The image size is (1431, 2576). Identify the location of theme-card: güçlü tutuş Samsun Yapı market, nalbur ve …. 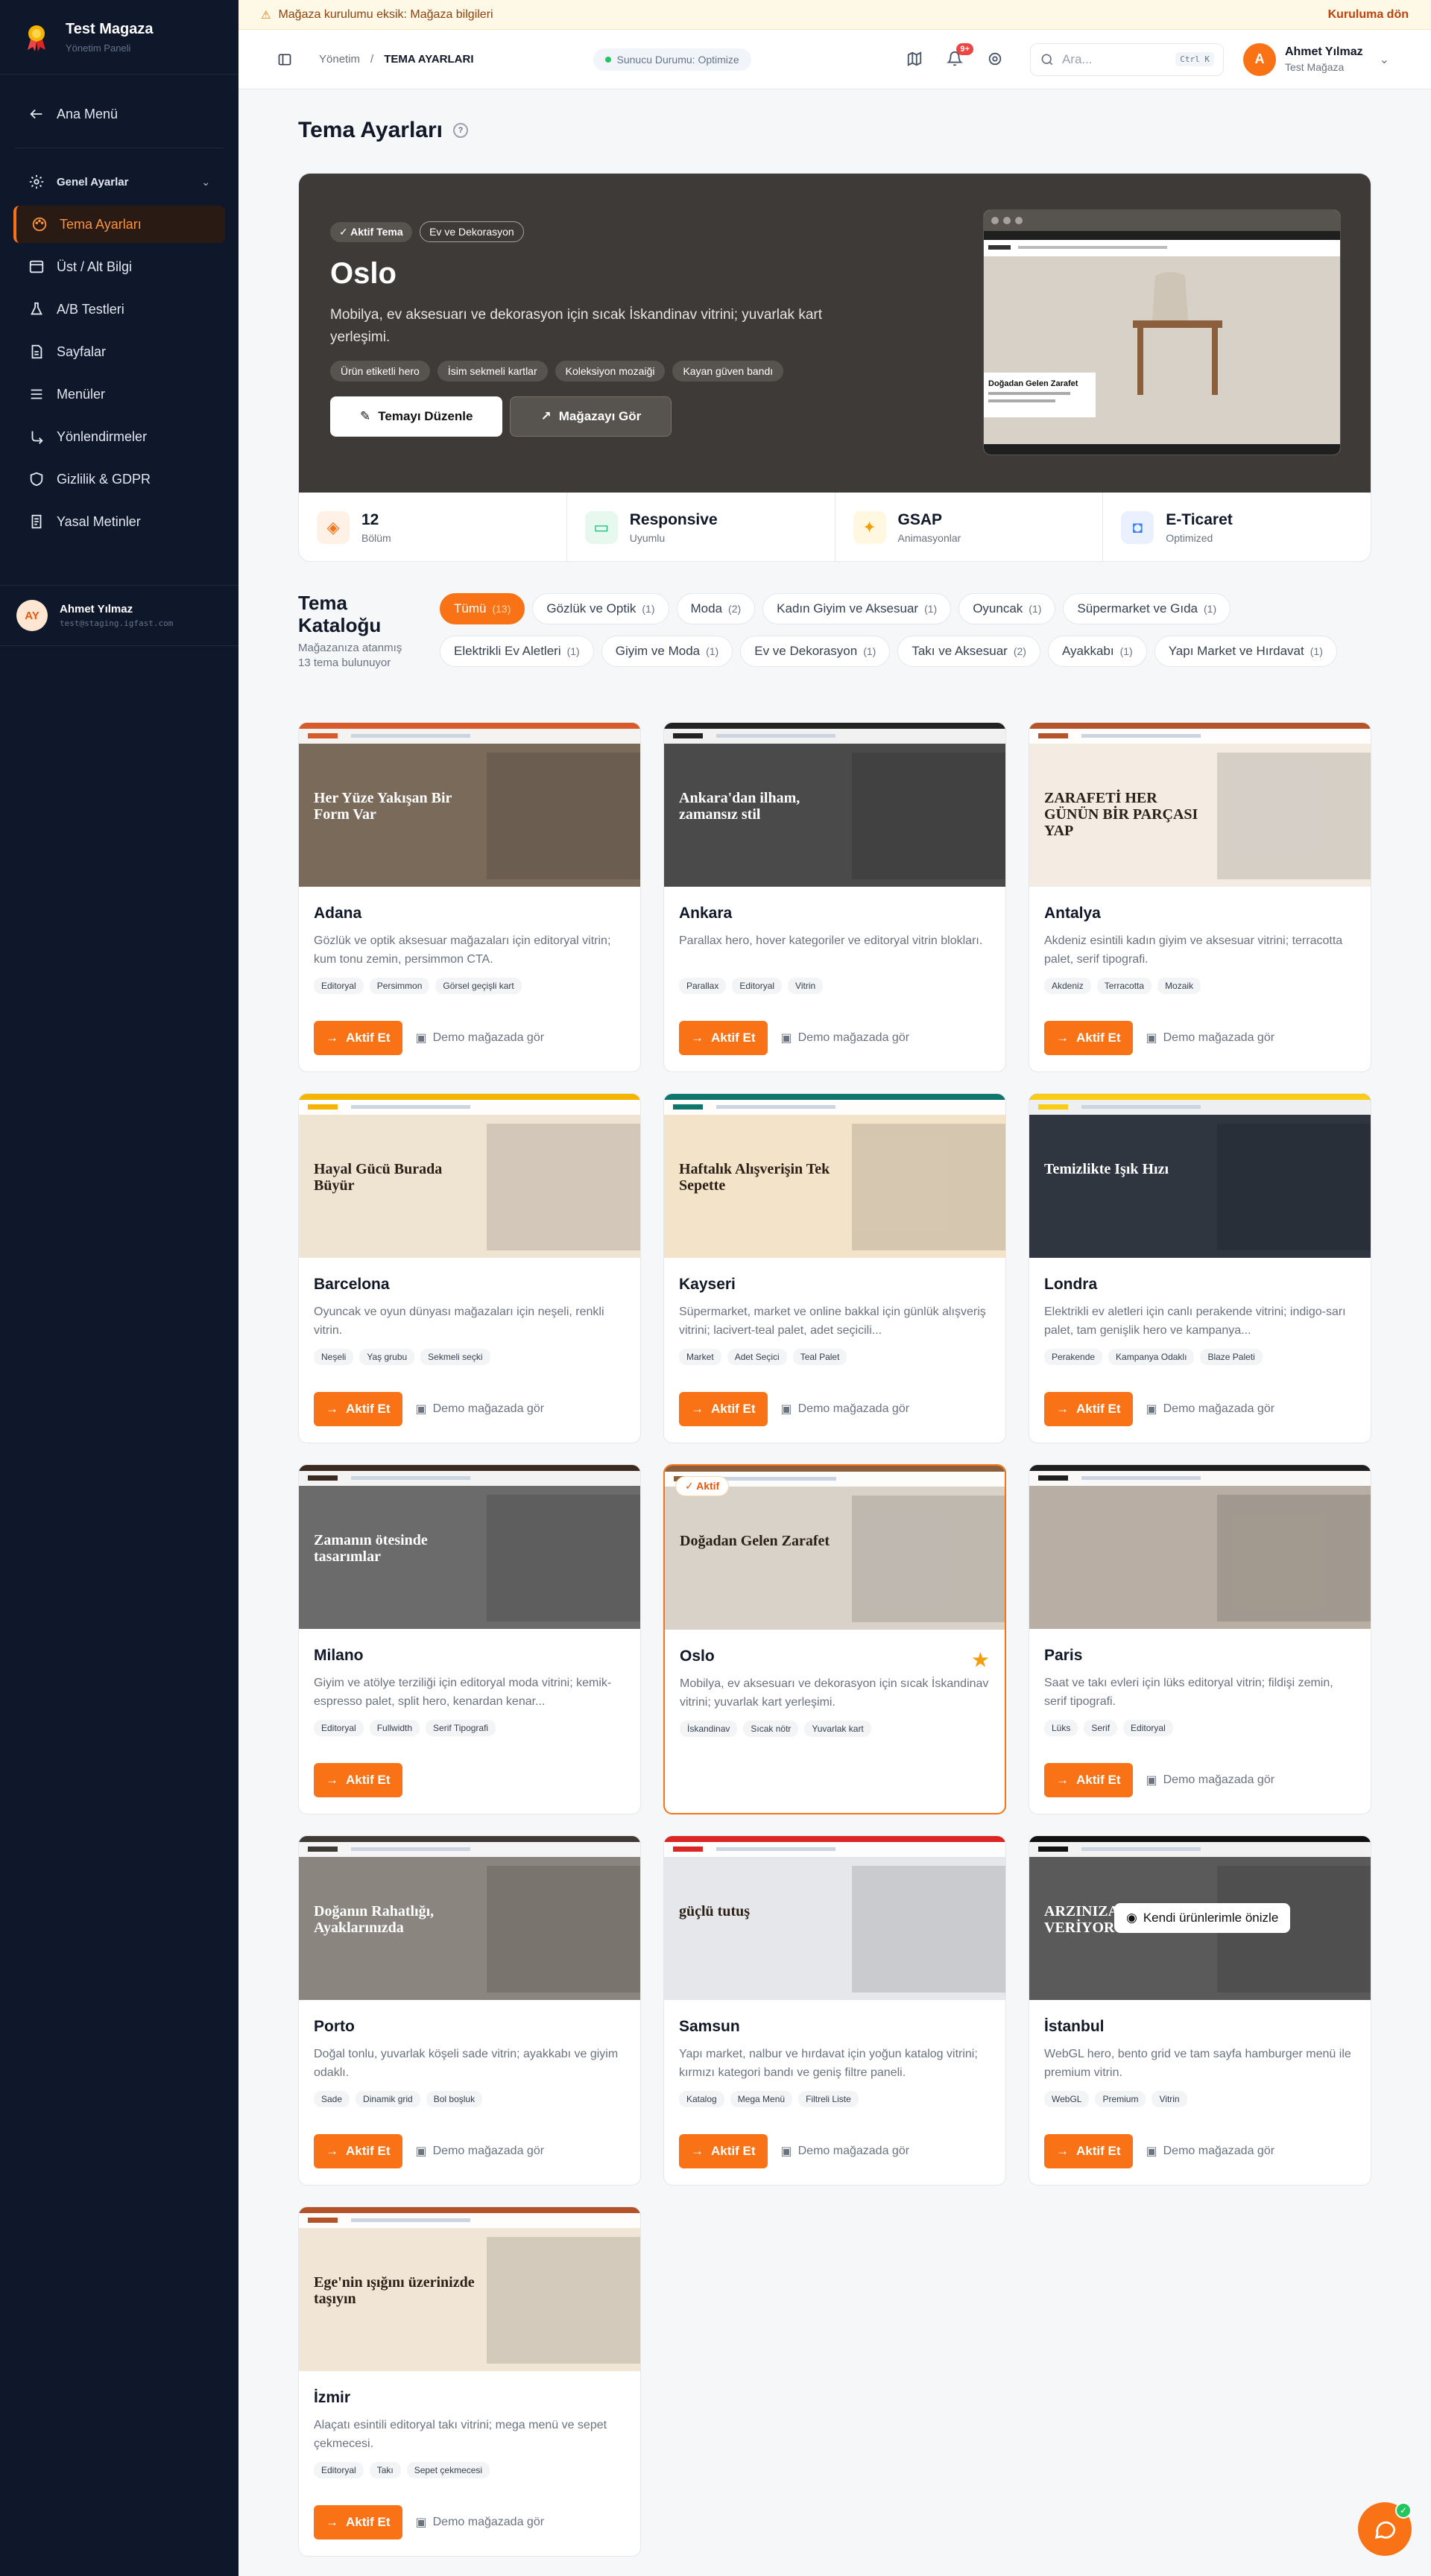
(835, 2011).